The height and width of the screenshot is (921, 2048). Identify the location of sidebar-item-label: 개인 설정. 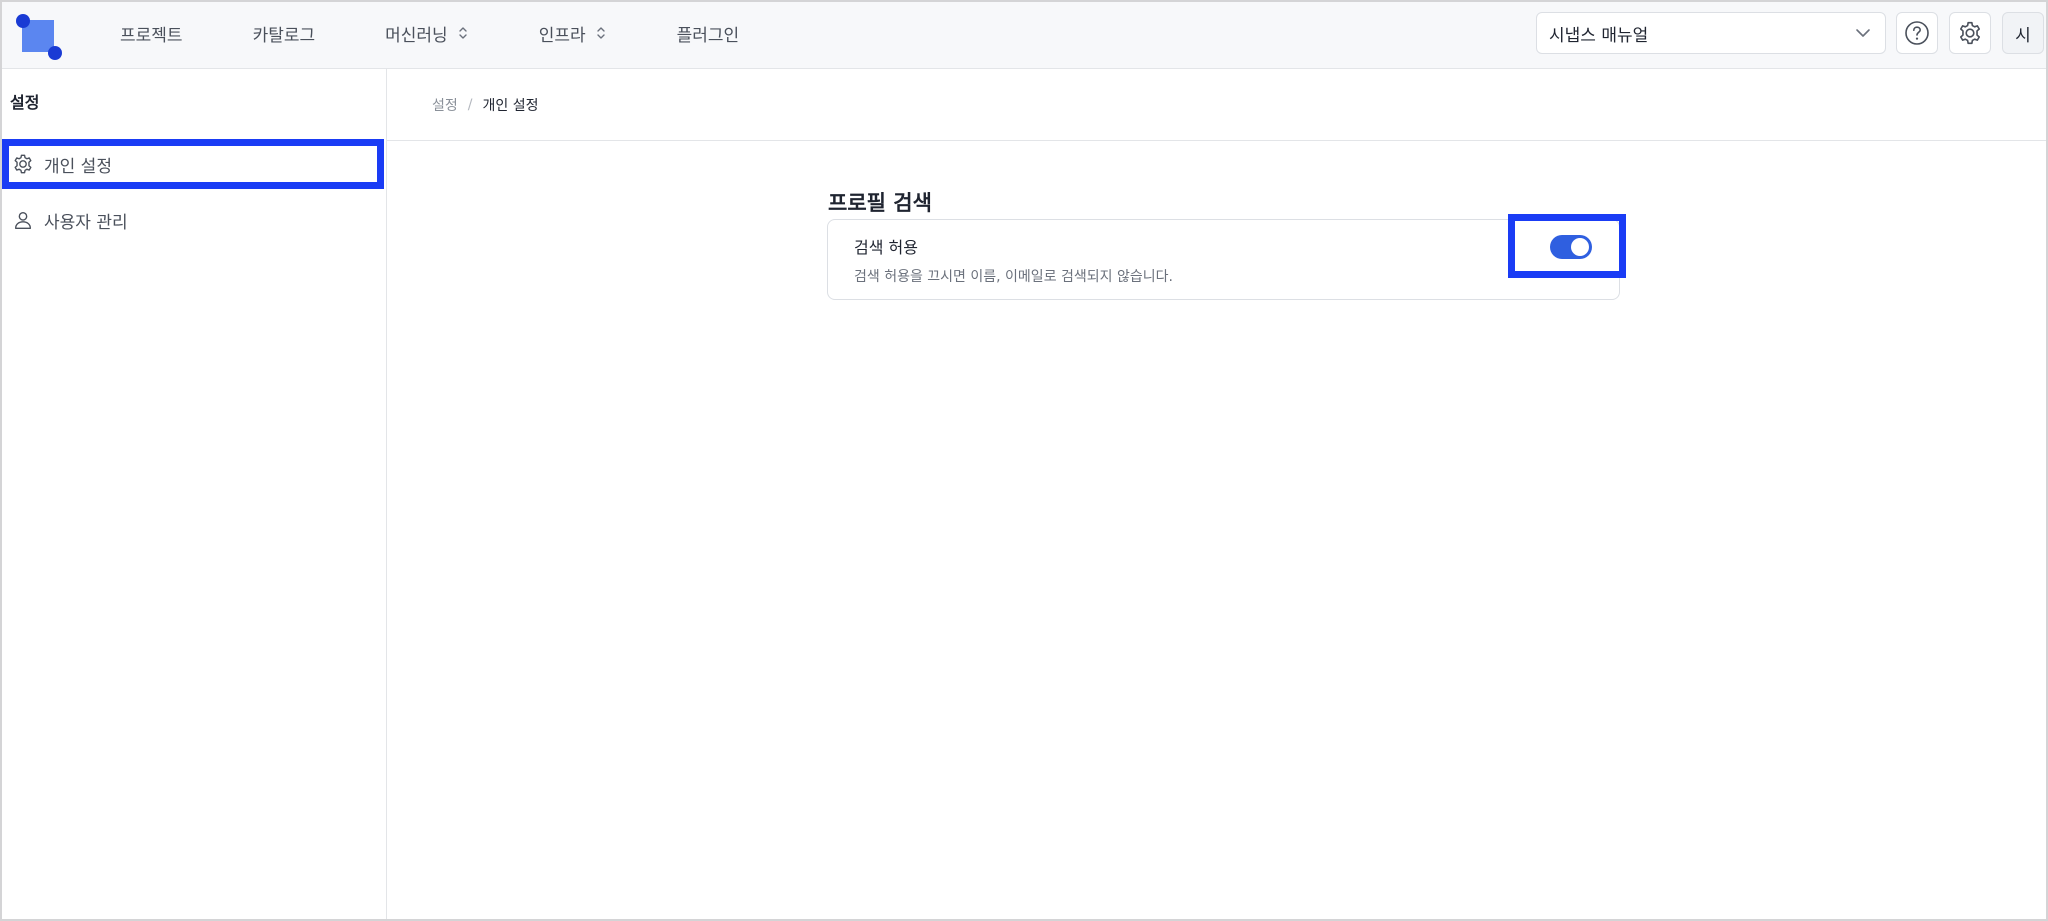
(78, 166).